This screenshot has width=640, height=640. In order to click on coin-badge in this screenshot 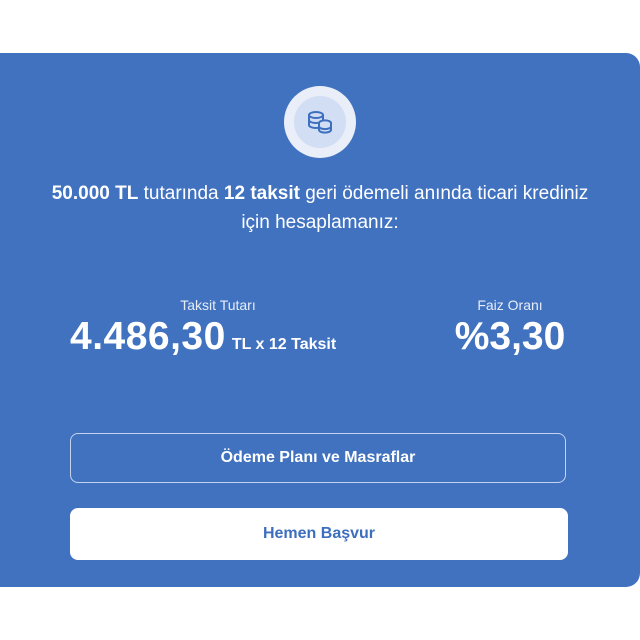, I will do `click(320, 122)`.